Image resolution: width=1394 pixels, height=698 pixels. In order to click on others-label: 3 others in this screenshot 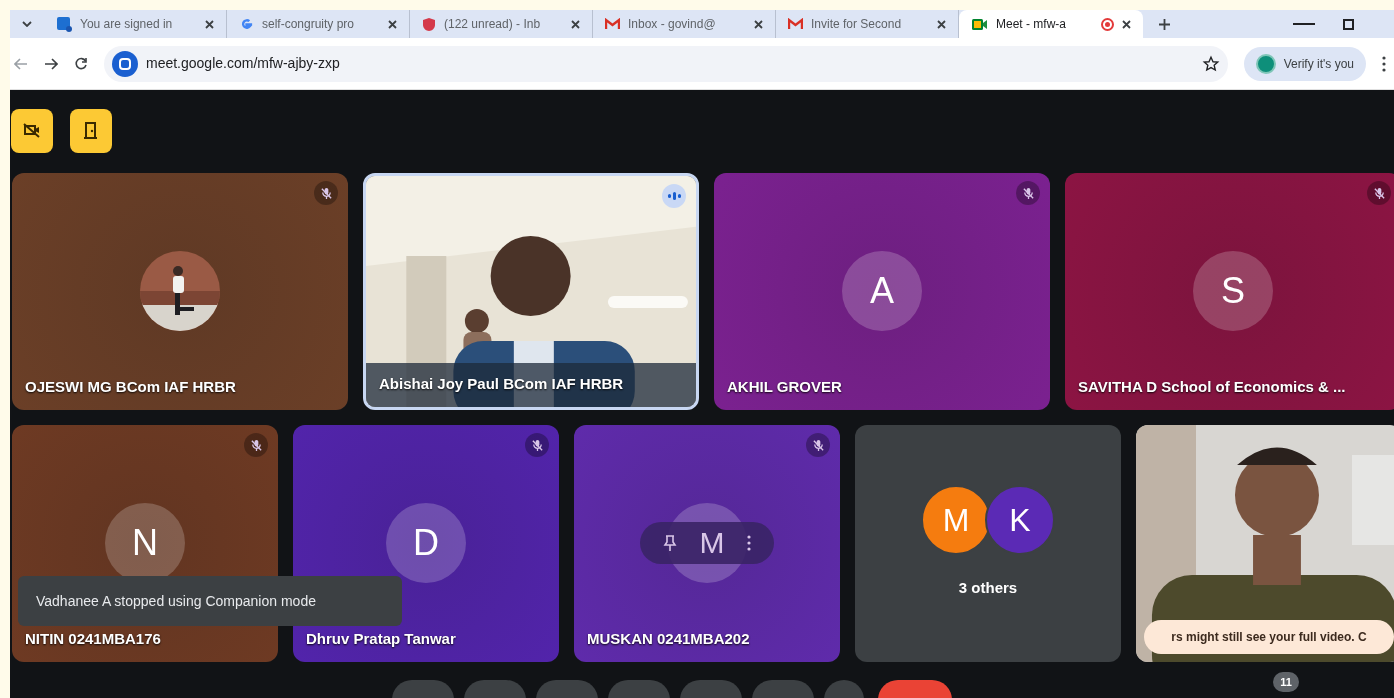, I will do `click(988, 588)`.